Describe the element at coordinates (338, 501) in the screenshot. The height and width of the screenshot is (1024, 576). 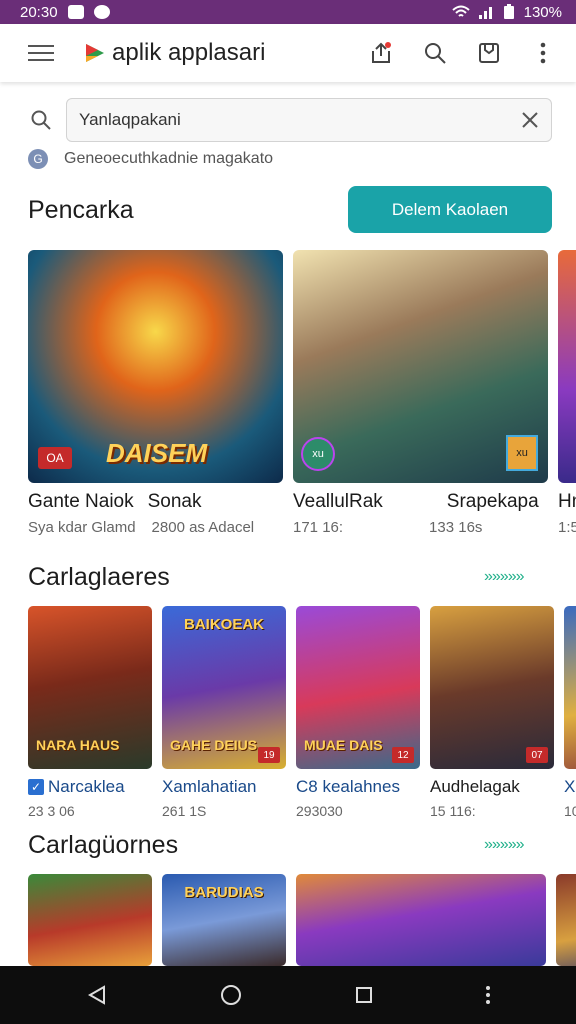
I see `card-name: VeallulRak` at that location.